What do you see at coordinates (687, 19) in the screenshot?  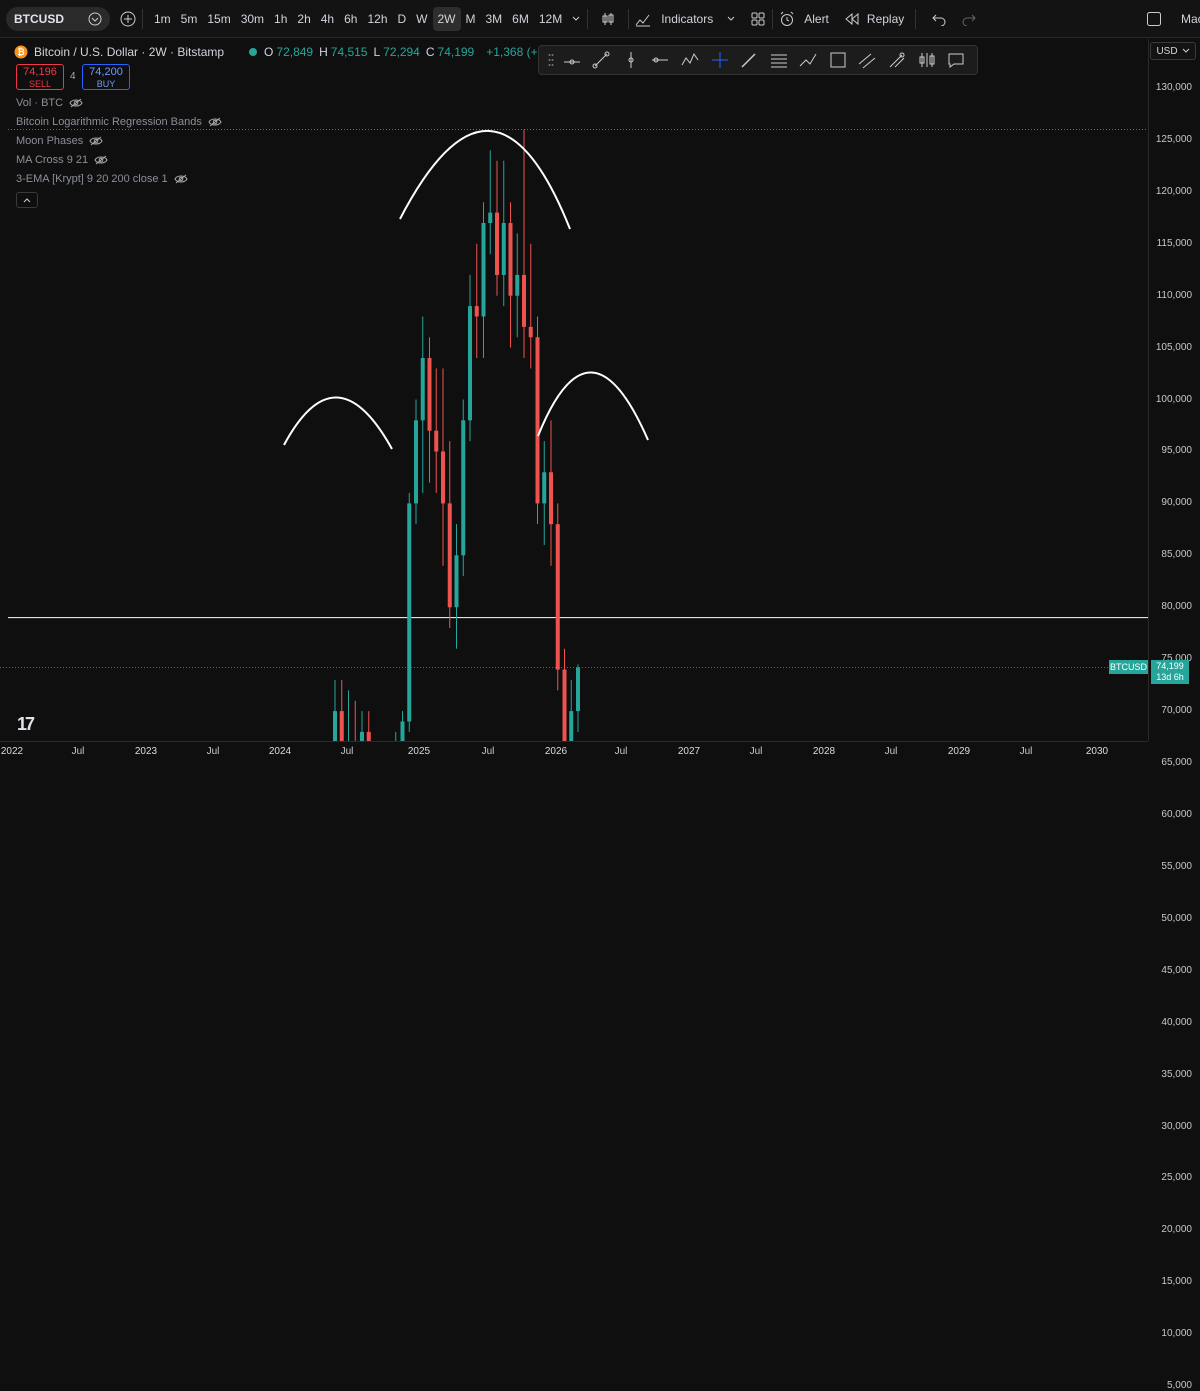 I see `indicators-button: Indicators` at bounding box center [687, 19].